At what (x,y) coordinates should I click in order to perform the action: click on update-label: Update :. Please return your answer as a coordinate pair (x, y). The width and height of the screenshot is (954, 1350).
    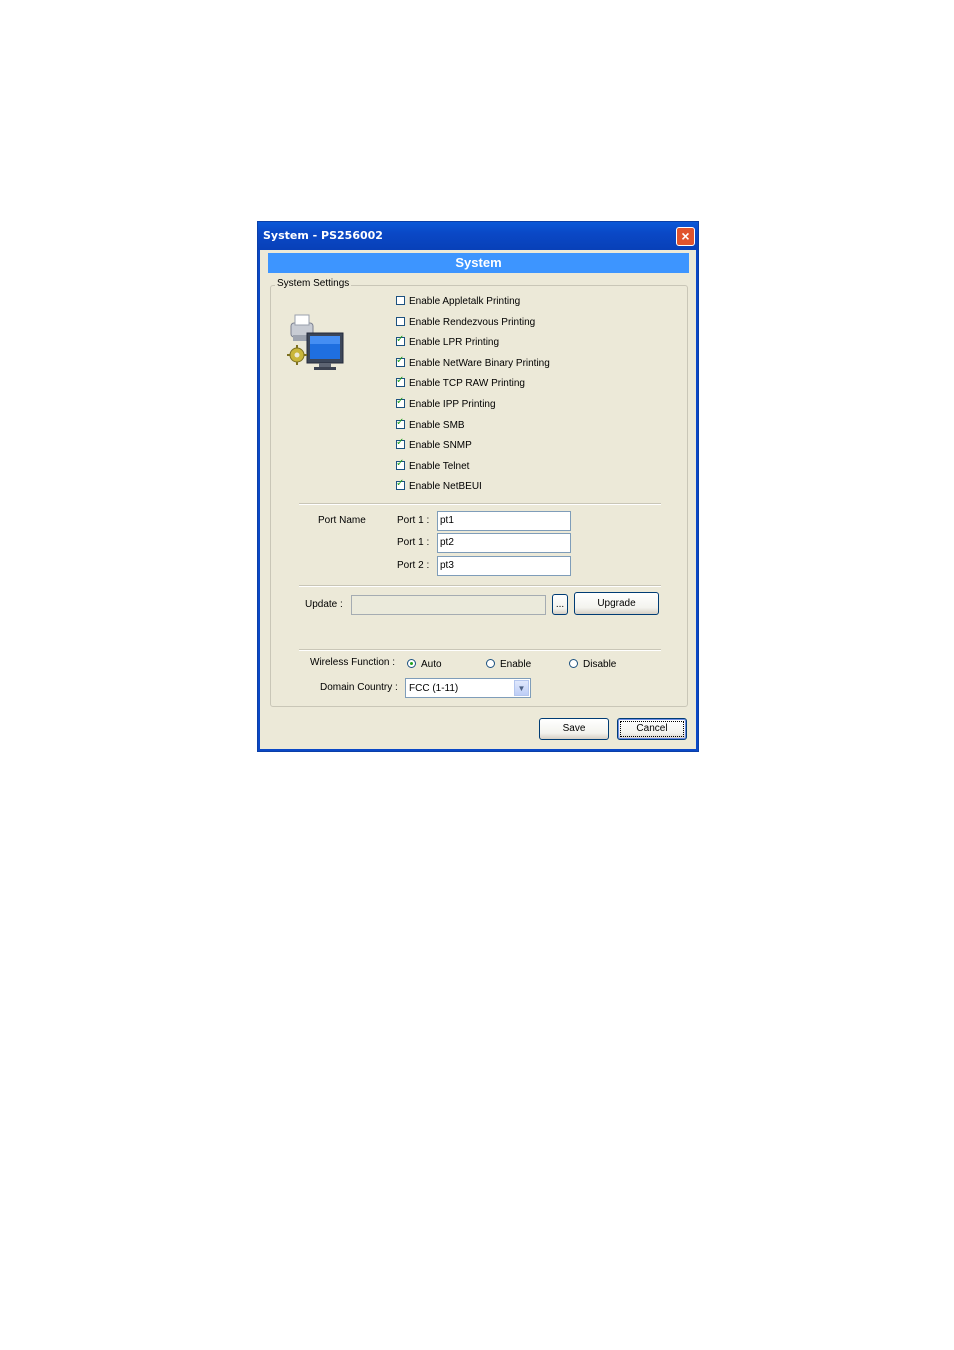
    Looking at the image, I should click on (324, 604).